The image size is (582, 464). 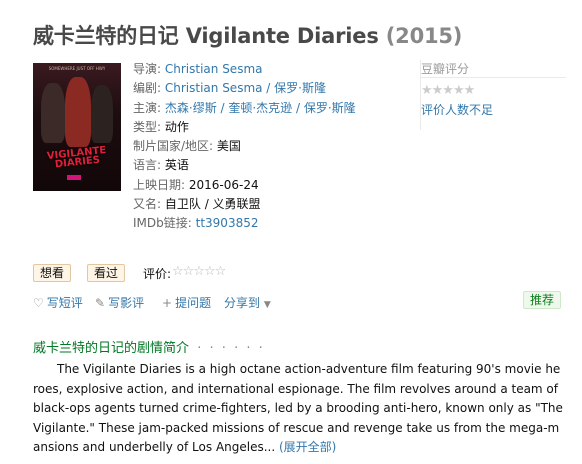 What do you see at coordinates (268, 185) in the screenshot?
I see `info-row: 上映日期: 2016-06-24` at bounding box center [268, 185].